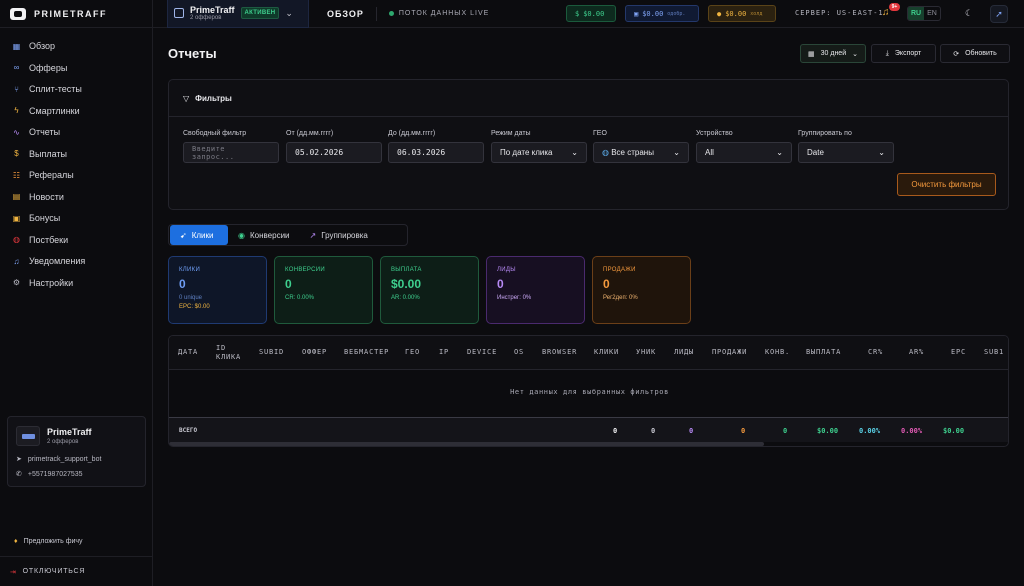 This screenshot has height=586, width=1024. What do you see at coordinates (192, 53) in the screenshot?
I see `page-title: Отчеты` at bounding box center [192, 53].